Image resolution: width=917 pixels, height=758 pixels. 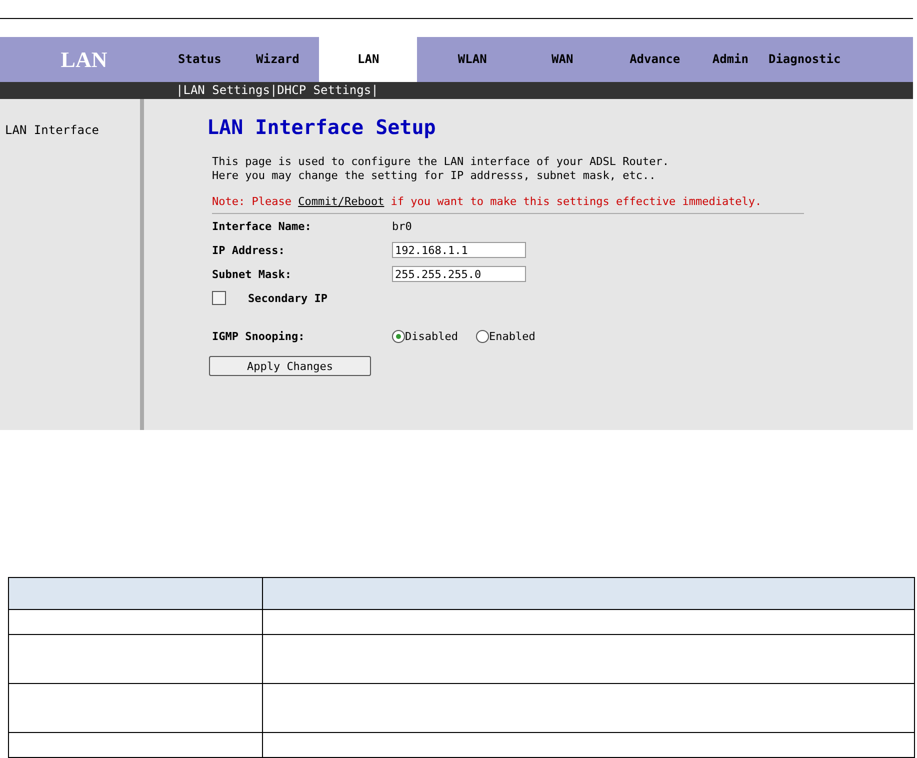 What do you see at coordinates (562, 59) in the screenshot?
I see `nav-tab: WAN` at bounding box center [562, 59].